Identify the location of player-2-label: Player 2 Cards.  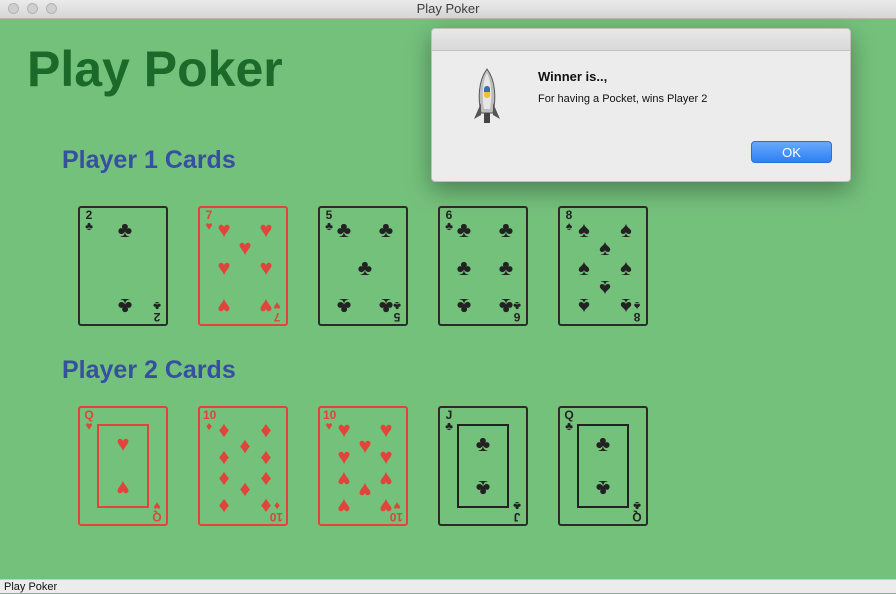
(149, 370).